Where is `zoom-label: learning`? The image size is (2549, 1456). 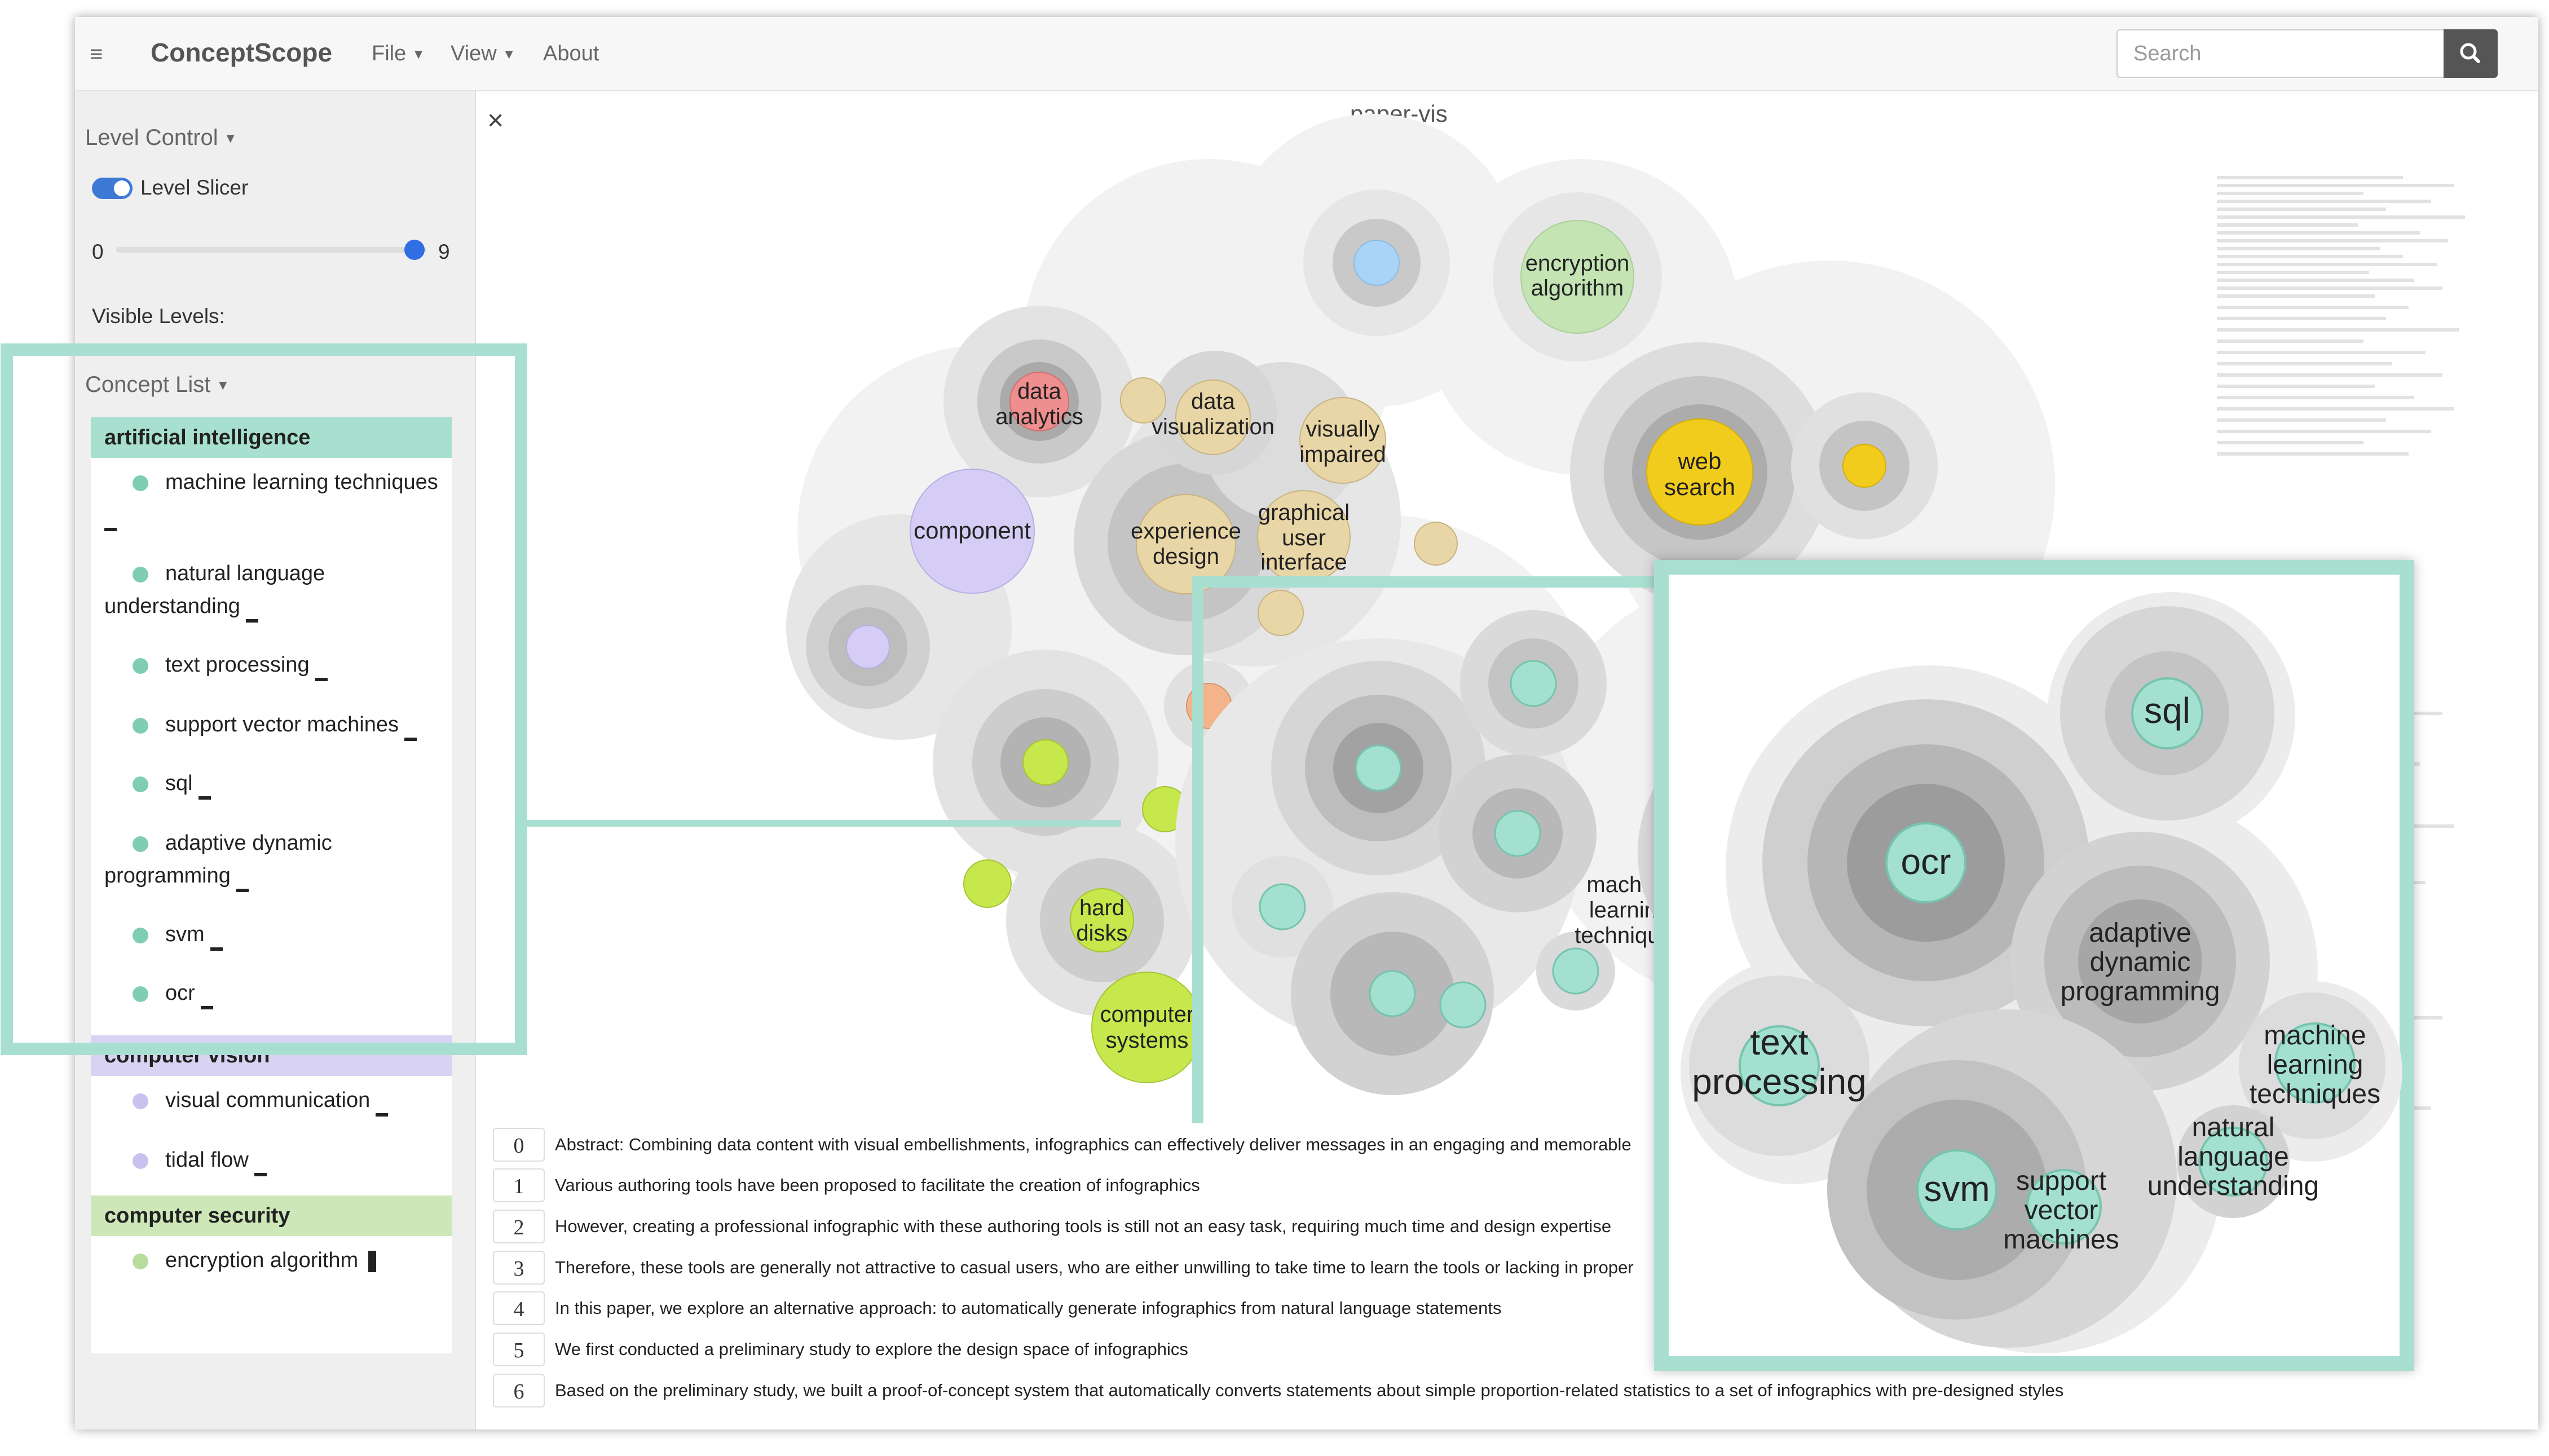 zoom-label: learning is located at coordinates (2315, 1065).